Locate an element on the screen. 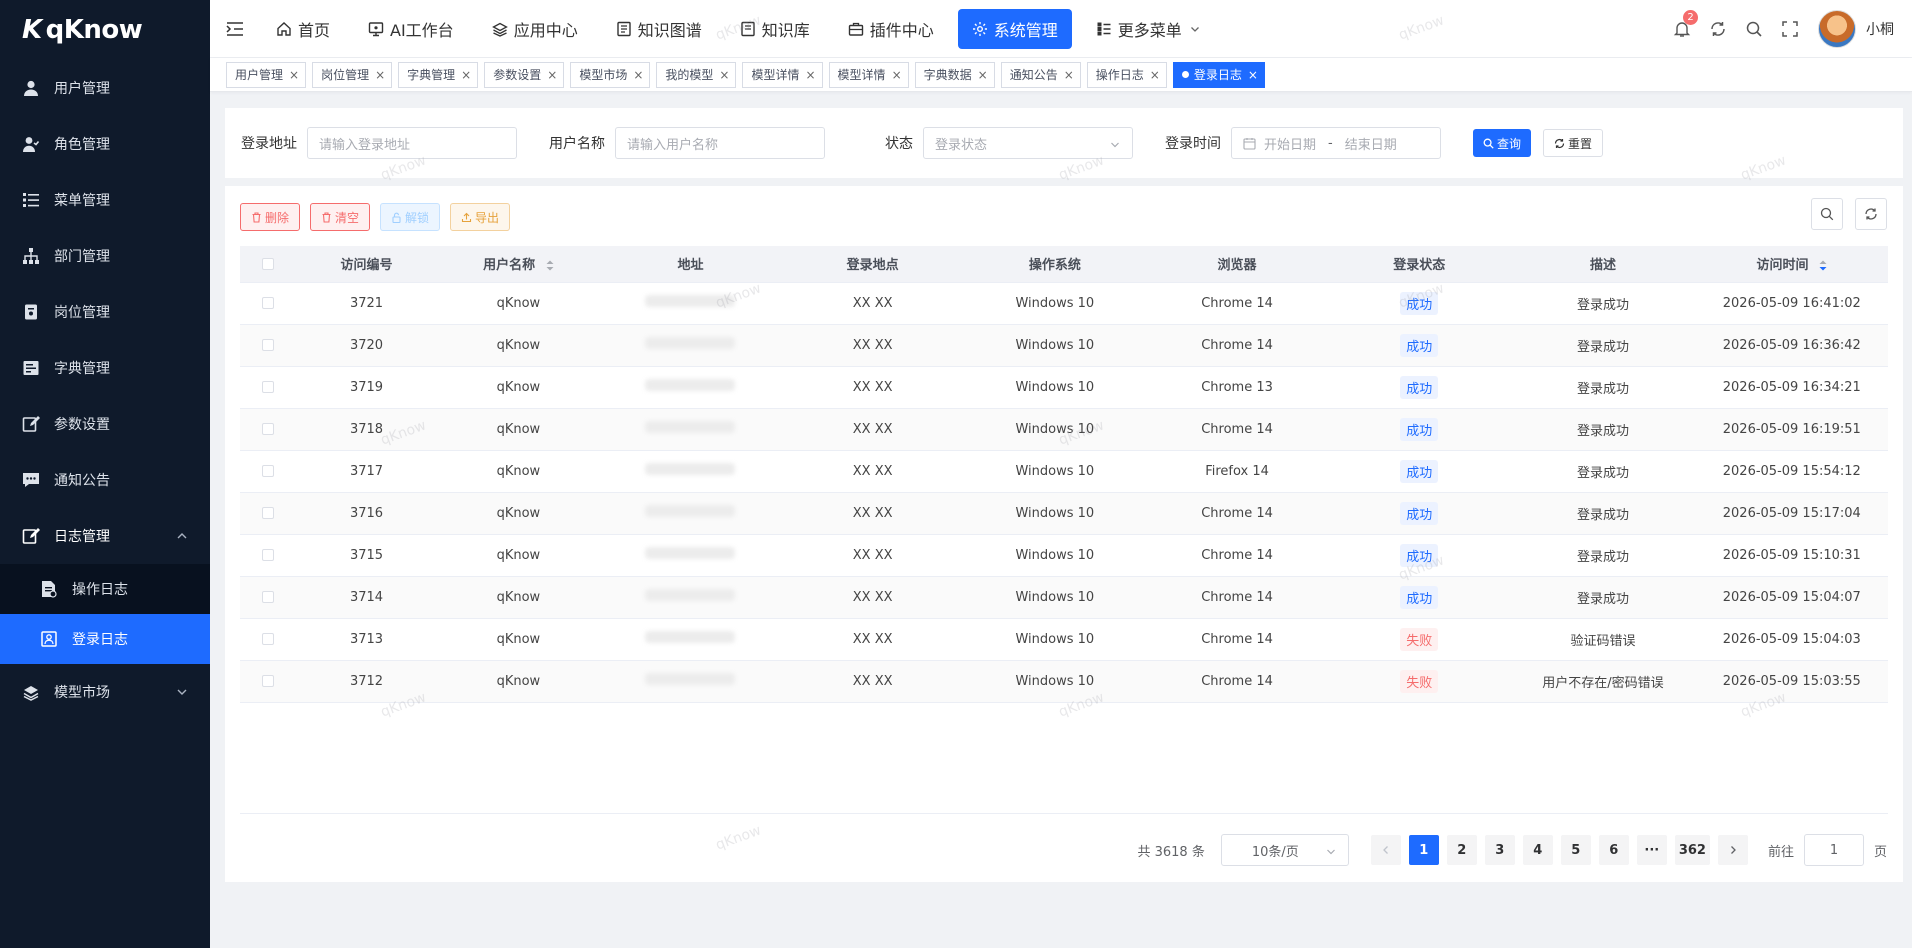  username: 小桐 is located at coordinates (1880, 29).